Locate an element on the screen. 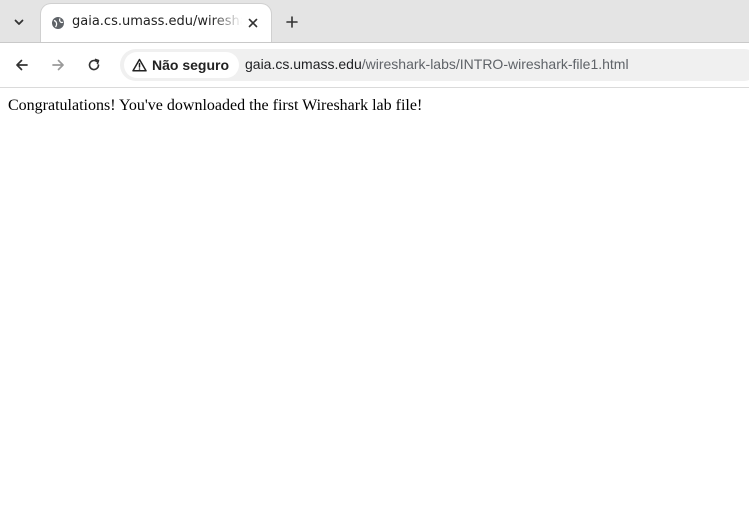  close-tab-button is located at coordinates (253, 23).